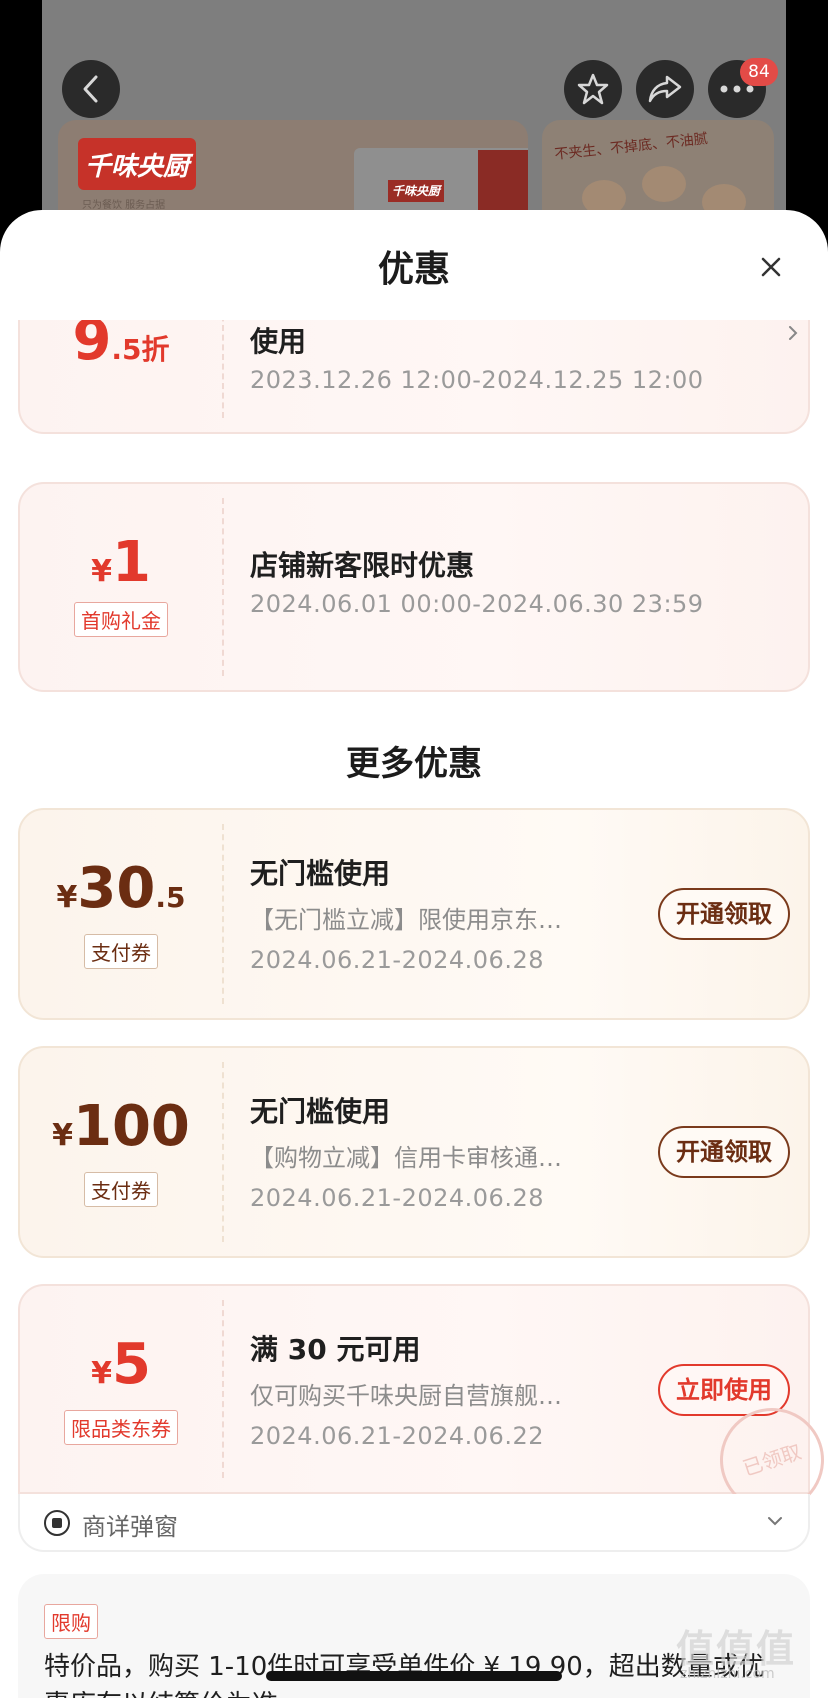 The image size is (828, 1698). What do you see at coordinates (793, 333) in the screenshot?
I see `chevron-right-icon` at bounding box center [793, 333].